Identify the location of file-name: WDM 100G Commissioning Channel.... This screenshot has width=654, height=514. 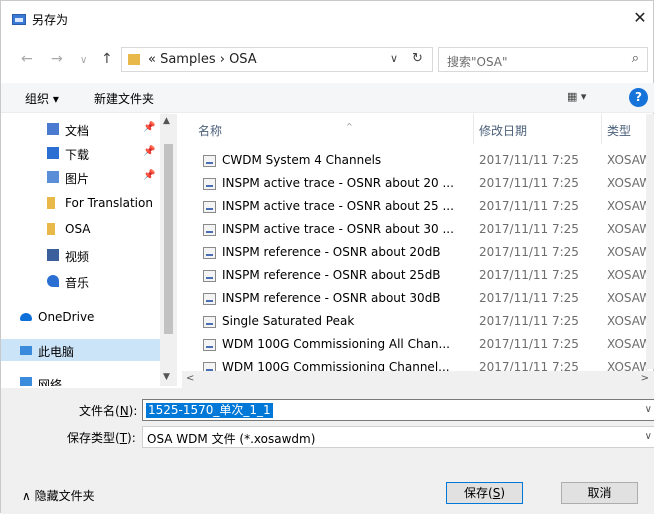
(336, 365).